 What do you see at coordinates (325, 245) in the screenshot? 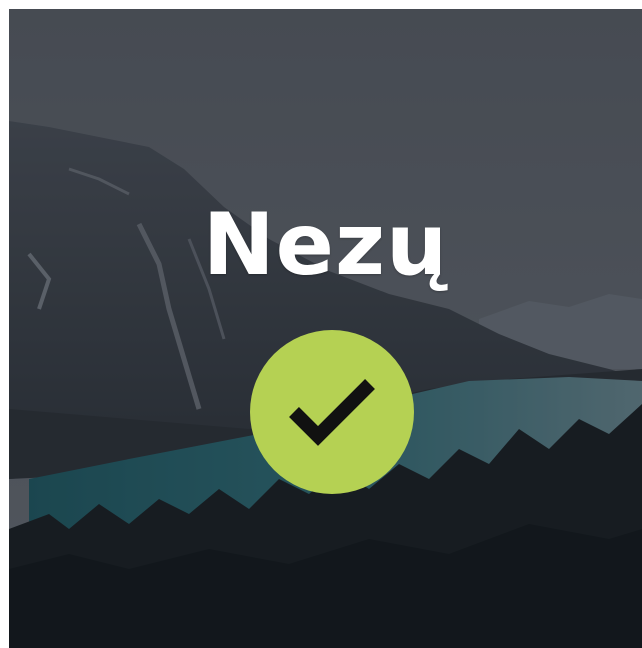
I see `page-title: Nezų` at bounding box center [325, 245].